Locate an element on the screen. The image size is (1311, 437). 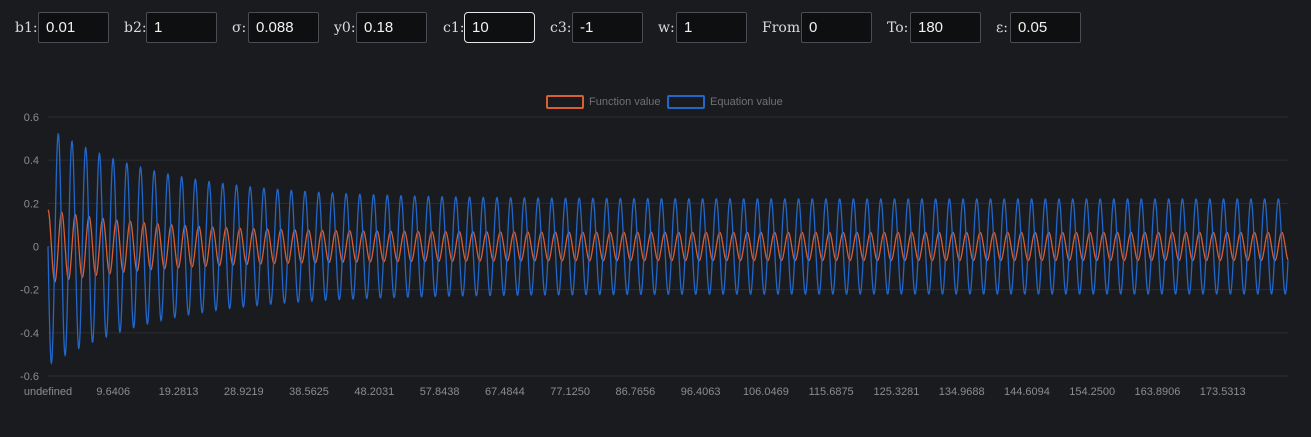
eps-label: ε: is located at coordinates (1002, 28).